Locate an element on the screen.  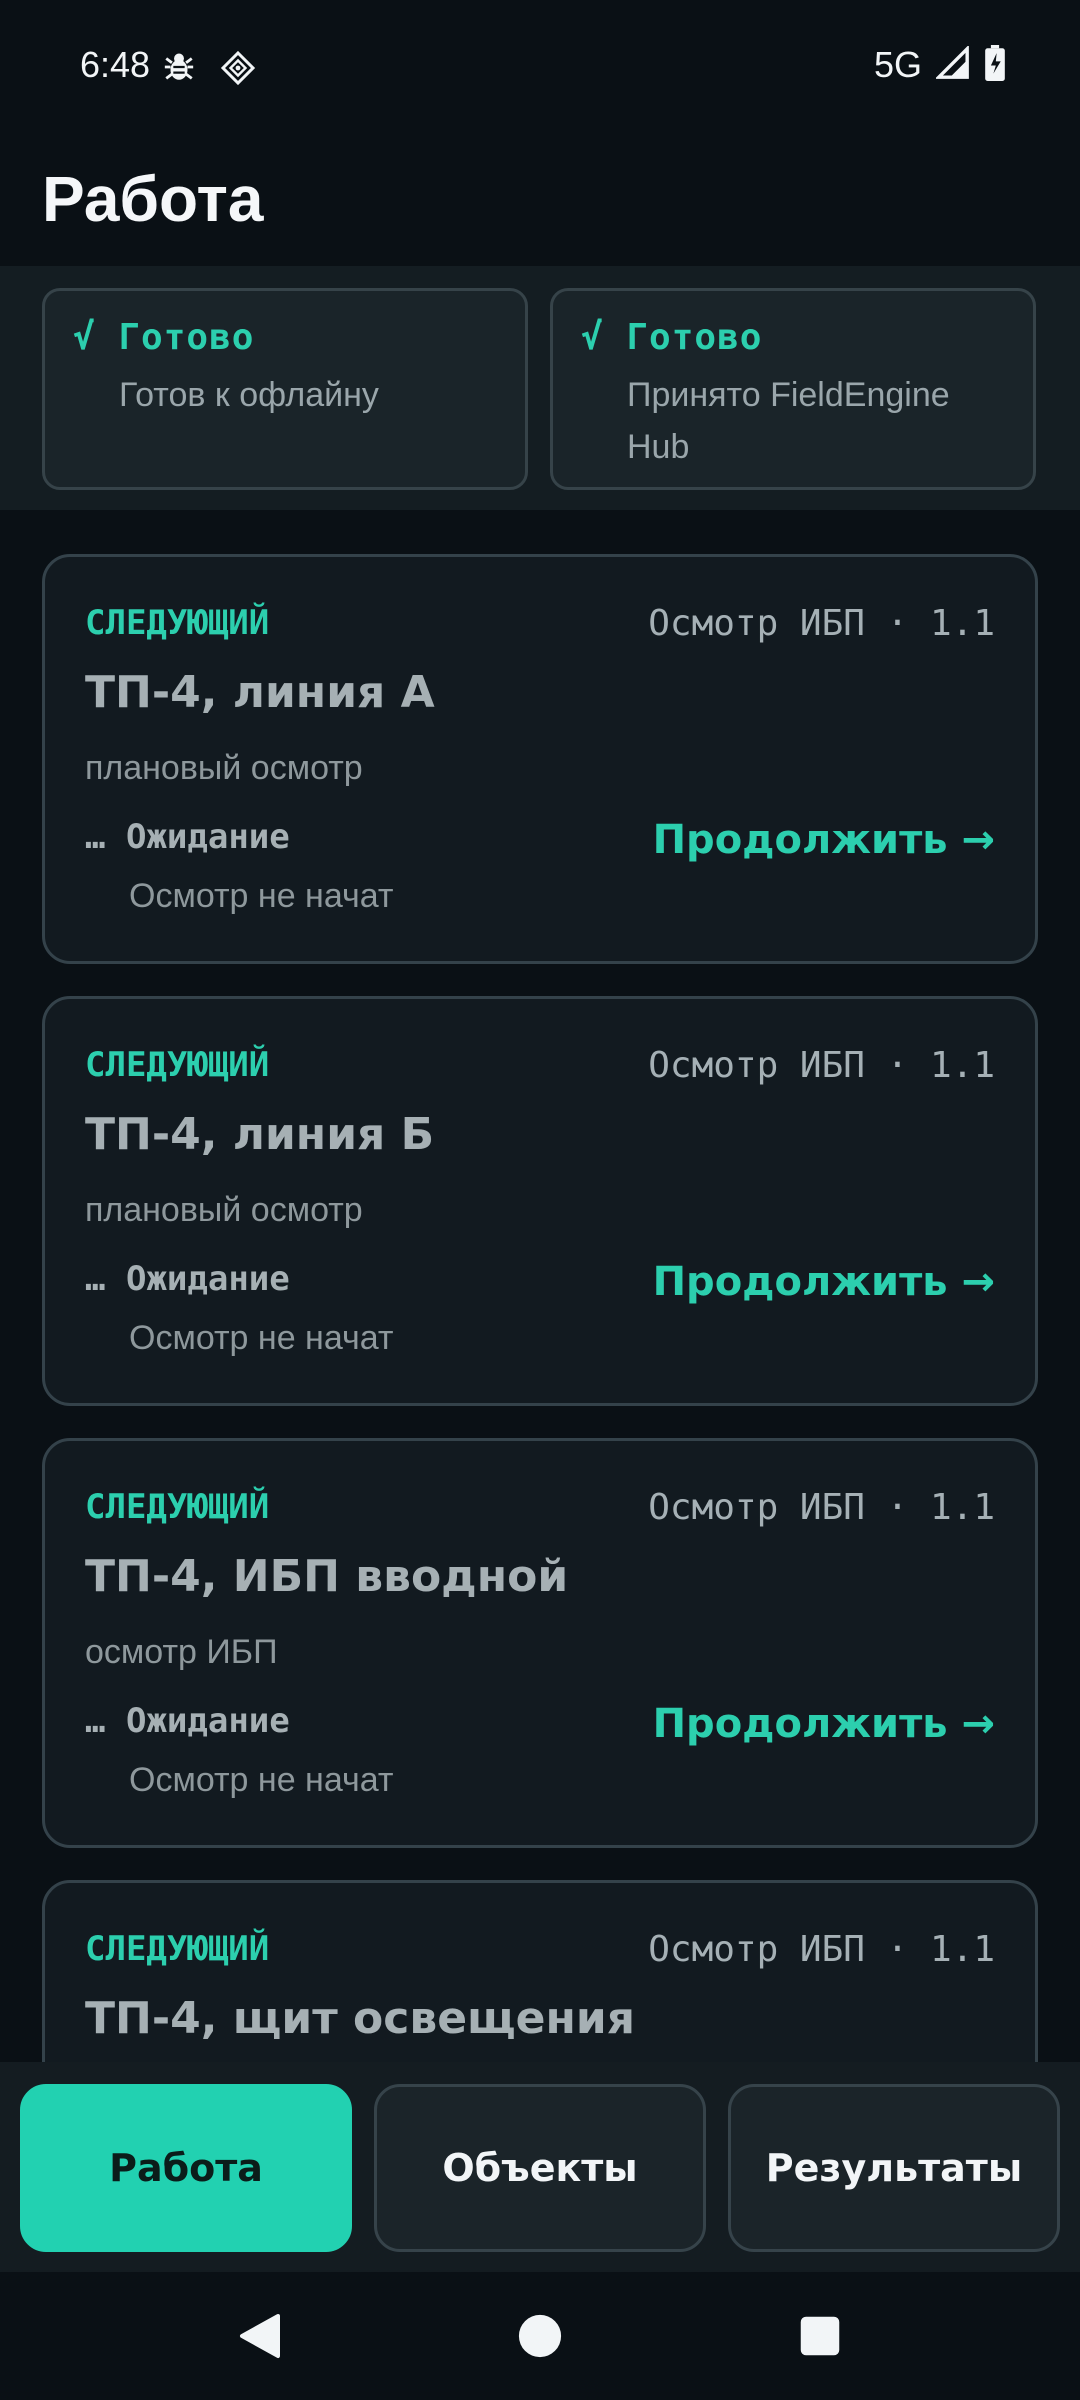
offline-ready-card: √ Готово Готов к офлайну is located at coordinates (285, 389).